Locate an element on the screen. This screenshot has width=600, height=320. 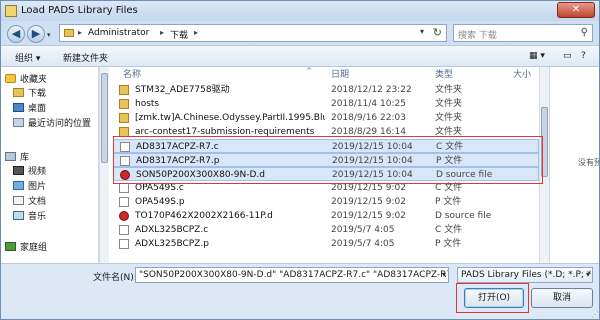
nav-item-videos: 视频 is located at coordinates (55, 172).